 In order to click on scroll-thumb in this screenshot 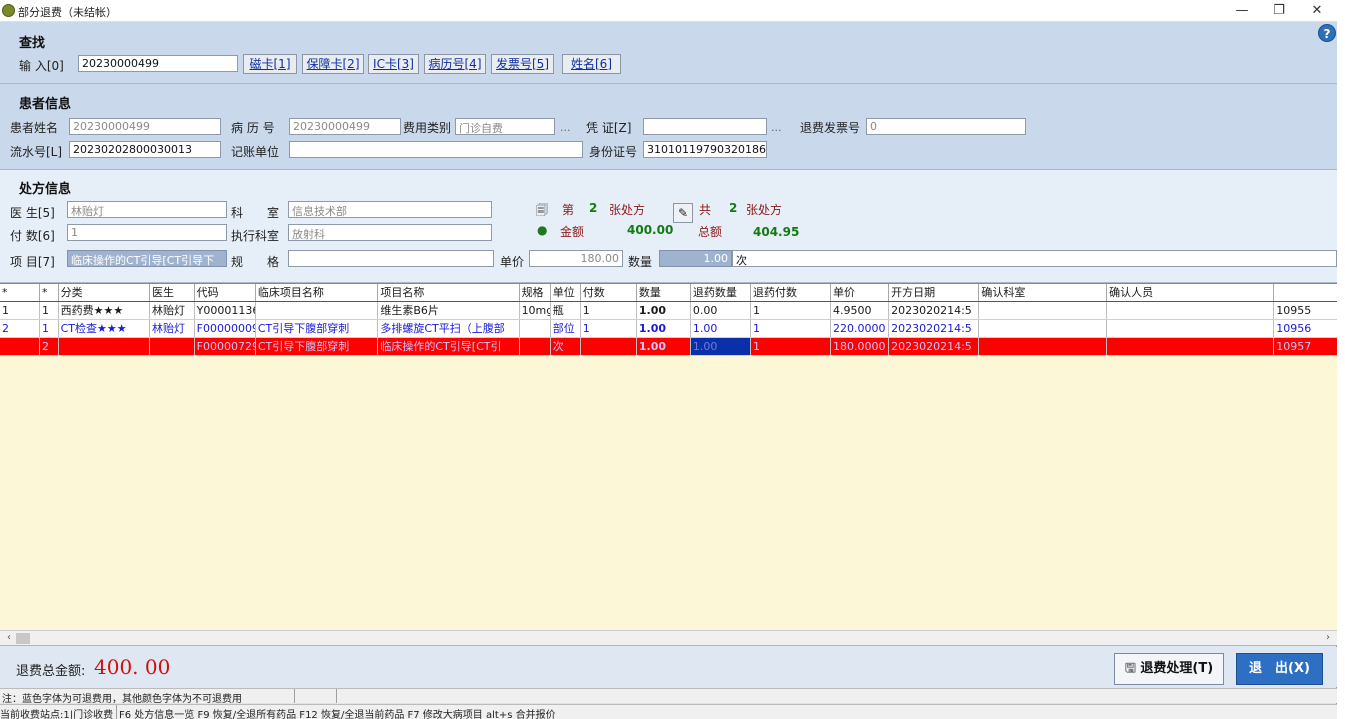, I will do `click(23, 638)`.